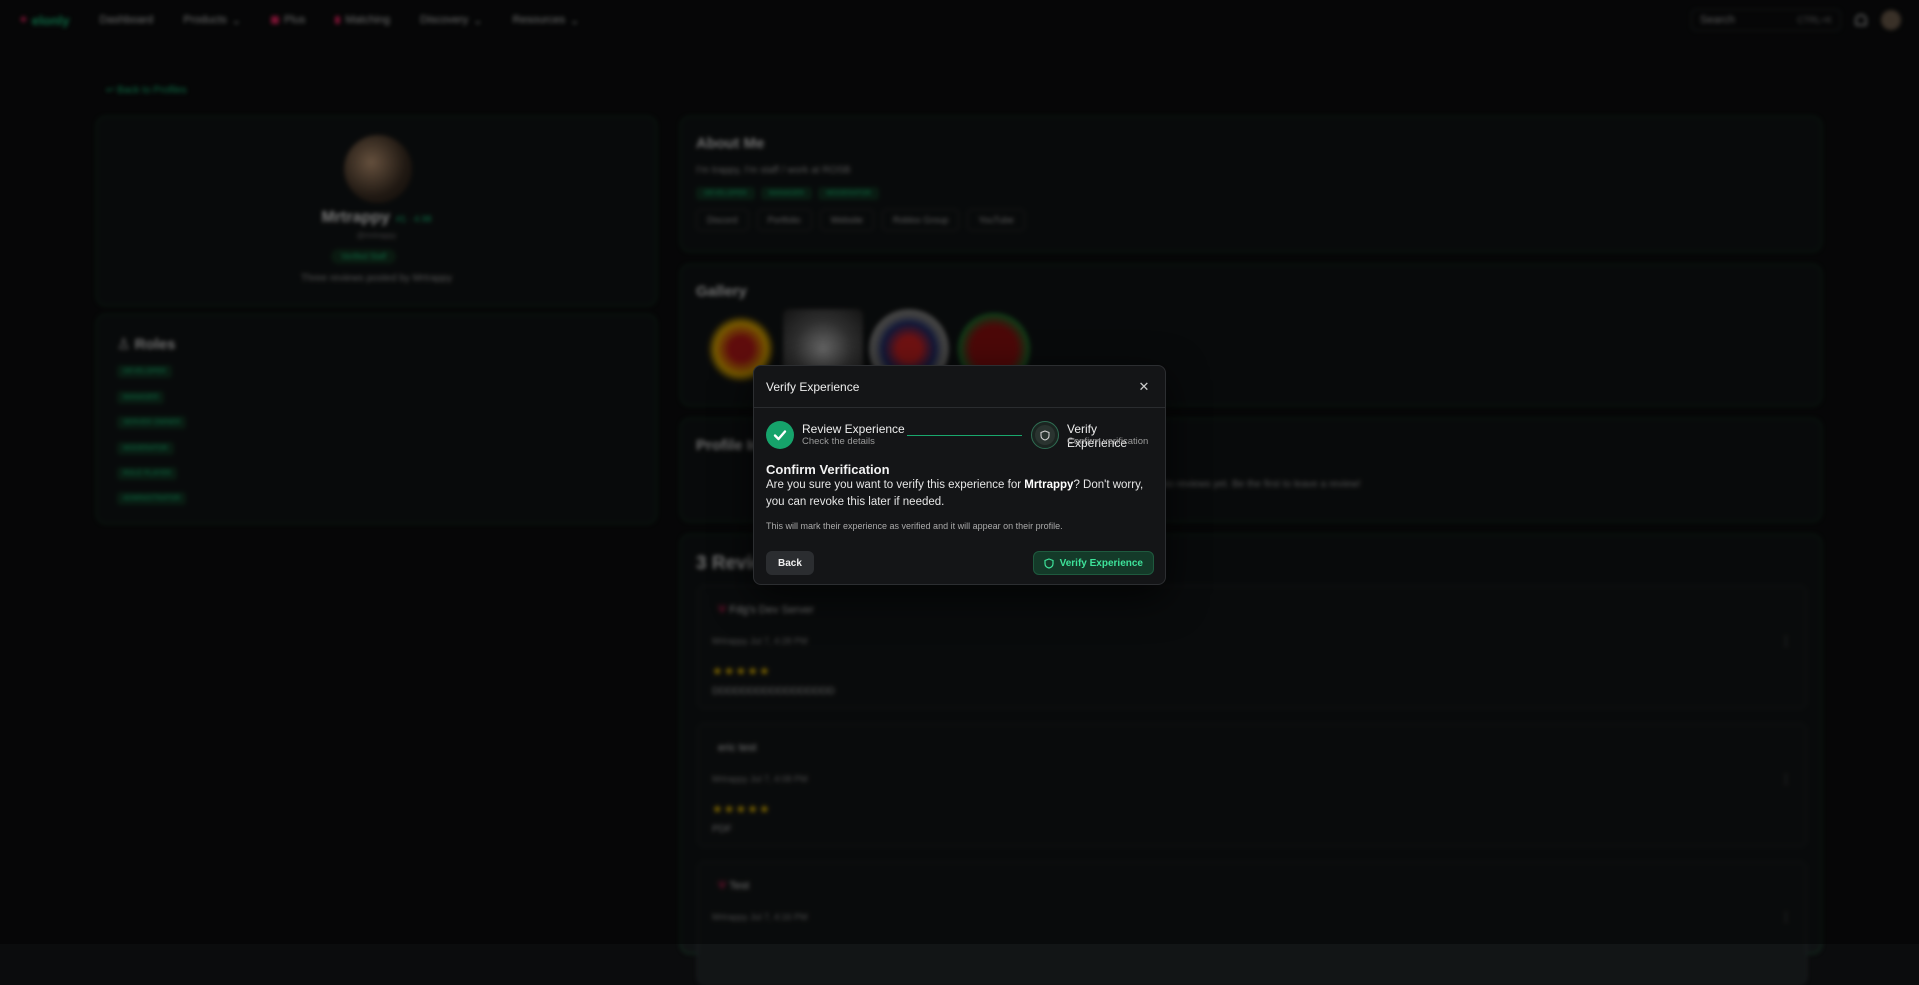 Image resolution: width=1919 pixels, height=985 pixels. I want to click on step1-title: Review Experience, so click(853, 429).